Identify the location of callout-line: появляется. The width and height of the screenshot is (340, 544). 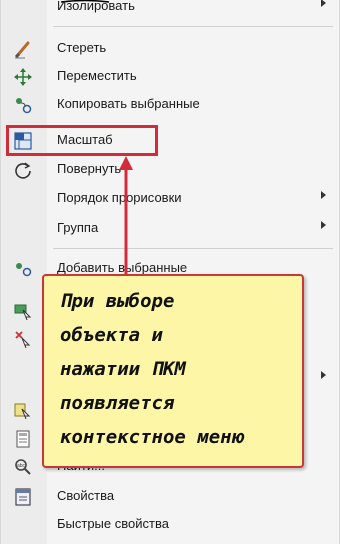
(117, 403).